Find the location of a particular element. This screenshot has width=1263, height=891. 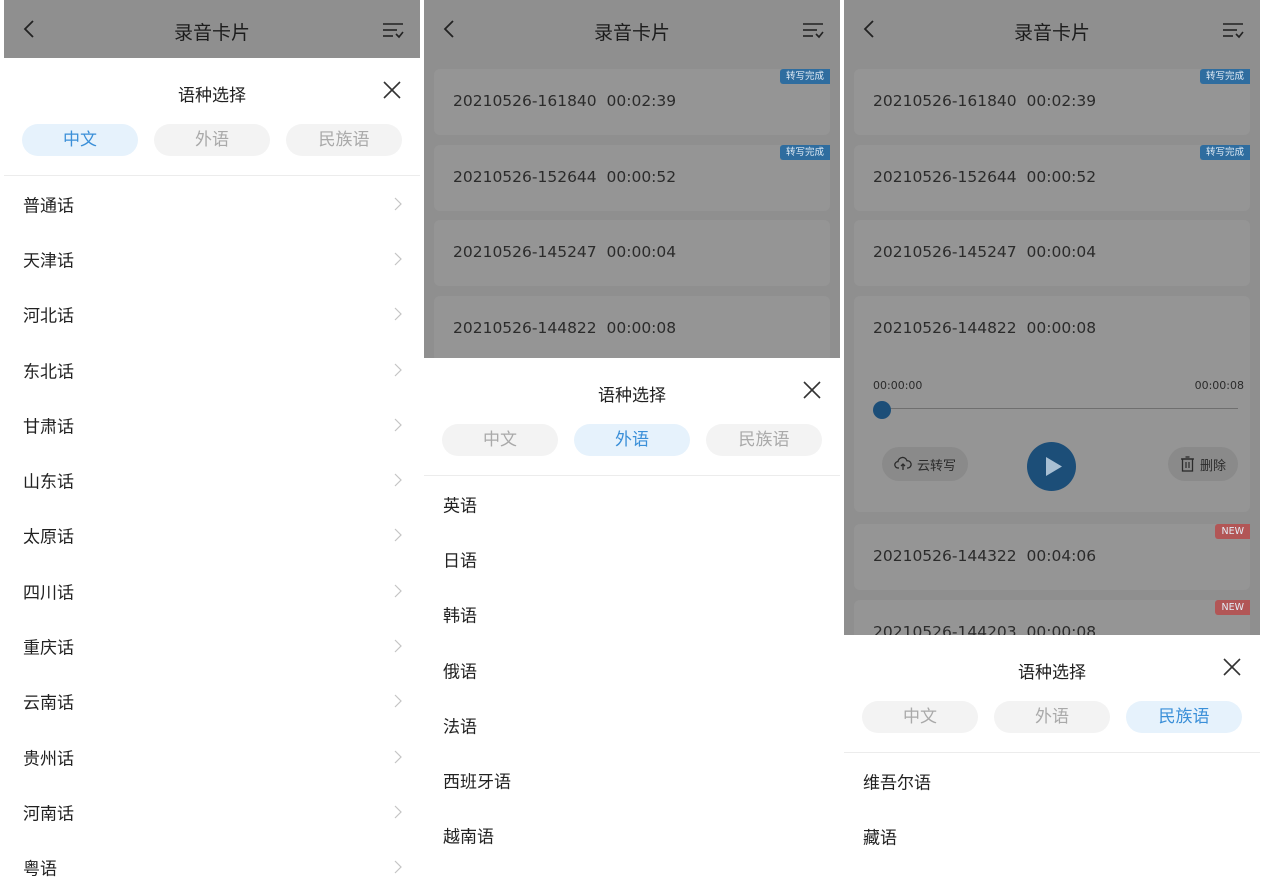

language-name: 韩语 is located at coordinates (460, 616).